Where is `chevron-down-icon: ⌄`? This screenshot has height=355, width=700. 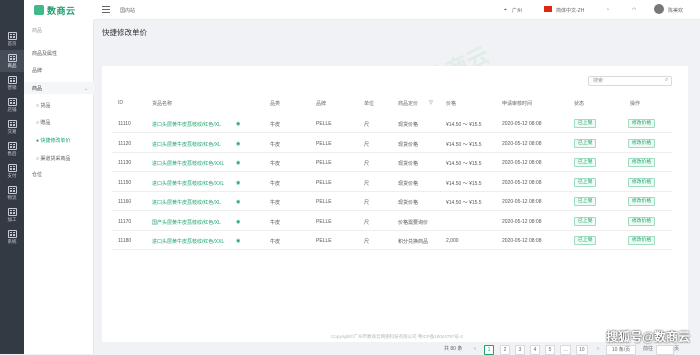
chevron-down-icon: ⌄ is located at coordinates (86, 89).